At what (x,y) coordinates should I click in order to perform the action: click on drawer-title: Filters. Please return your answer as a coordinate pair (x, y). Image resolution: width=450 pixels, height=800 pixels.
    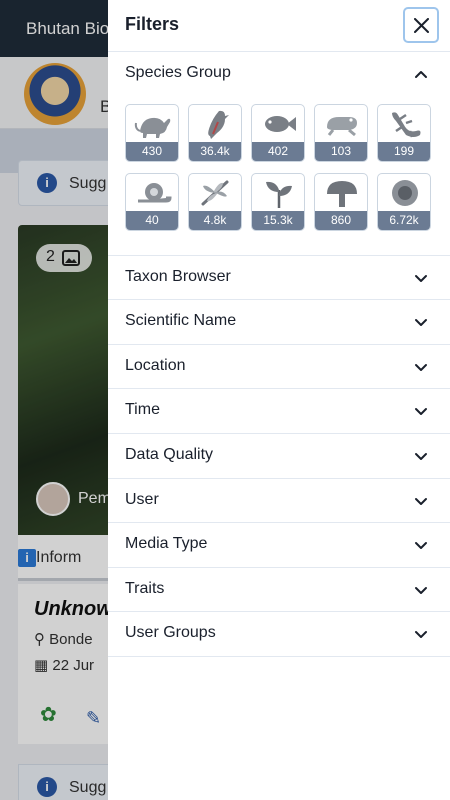
    Looking at the image, I should click on (152, 24).